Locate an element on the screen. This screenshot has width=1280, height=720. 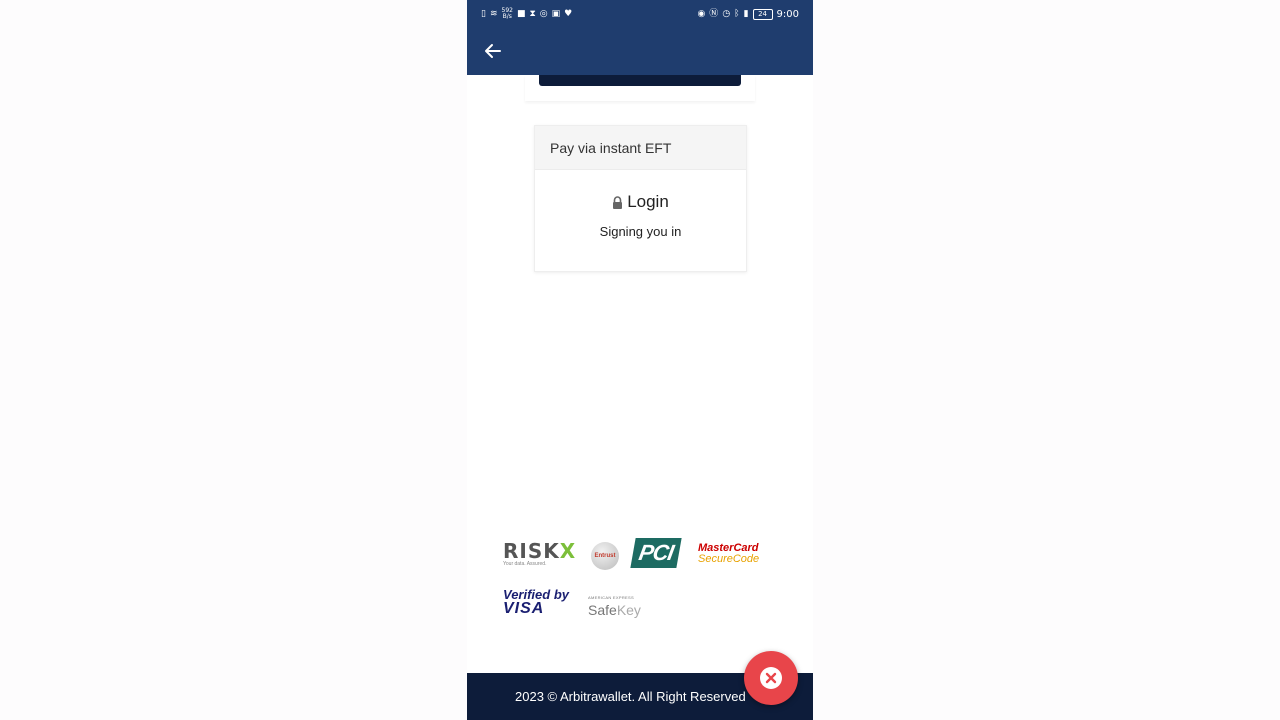
mastercard-securecode-logo: MasterCard SecureCode is located at coordinates (728, 554).